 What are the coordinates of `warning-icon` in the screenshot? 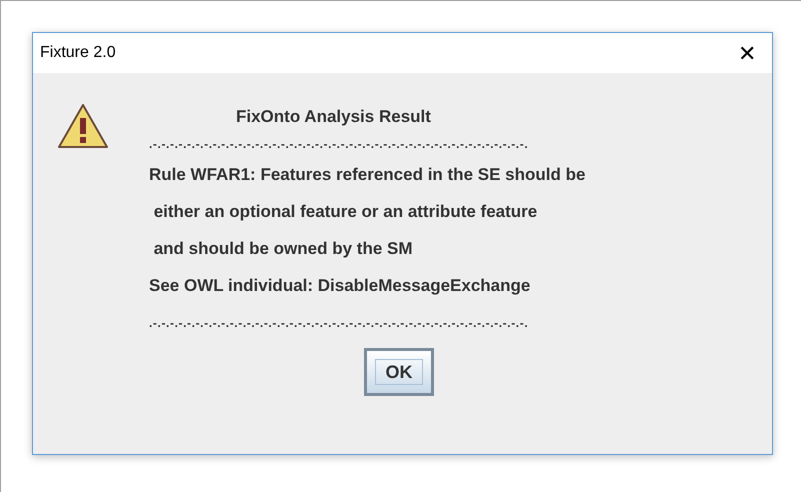 It's located at (83, 126).